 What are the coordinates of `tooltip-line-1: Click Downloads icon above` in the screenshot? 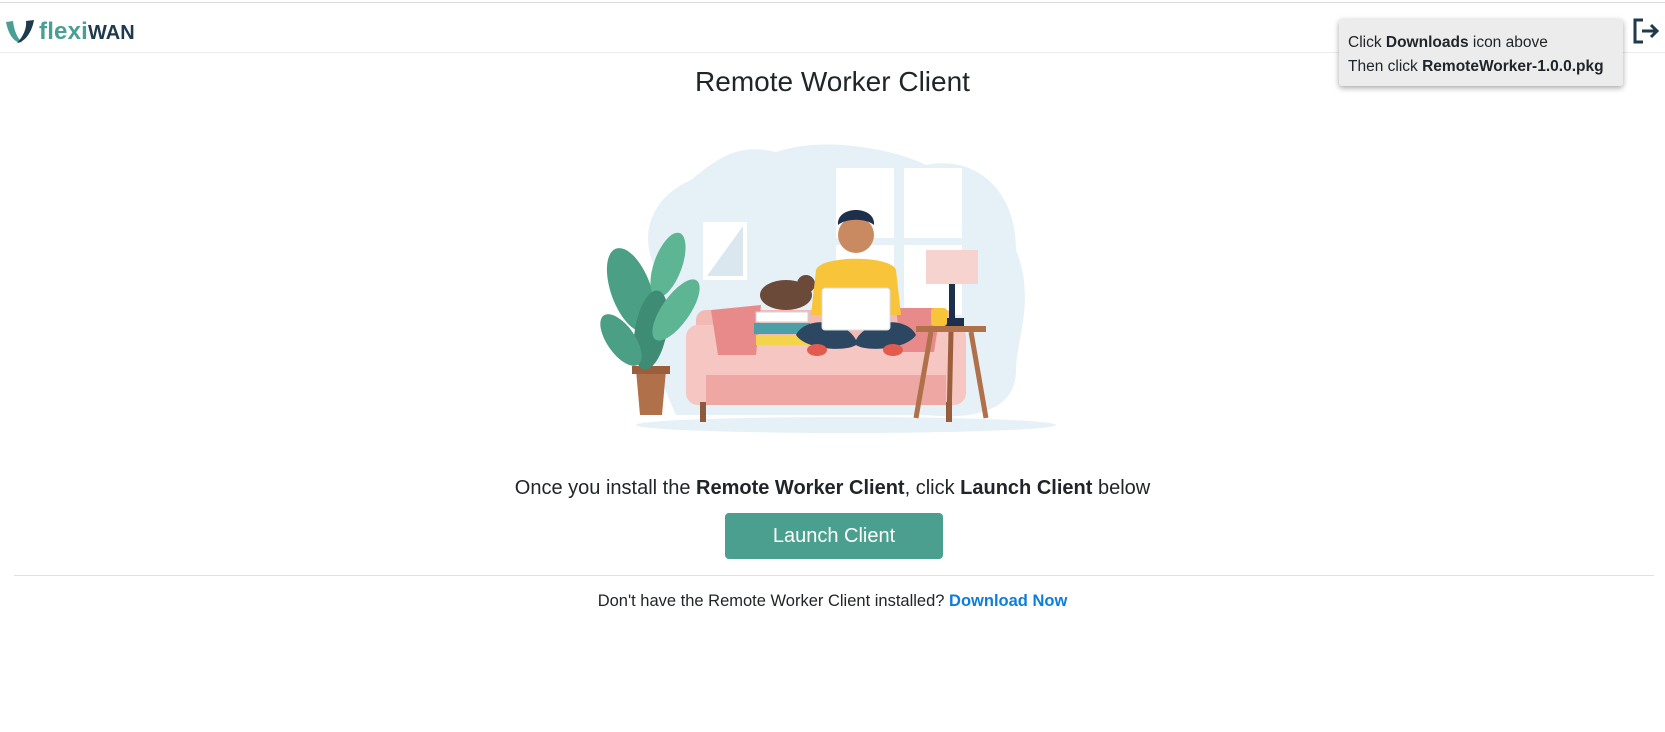 It's located at (1448, 42).